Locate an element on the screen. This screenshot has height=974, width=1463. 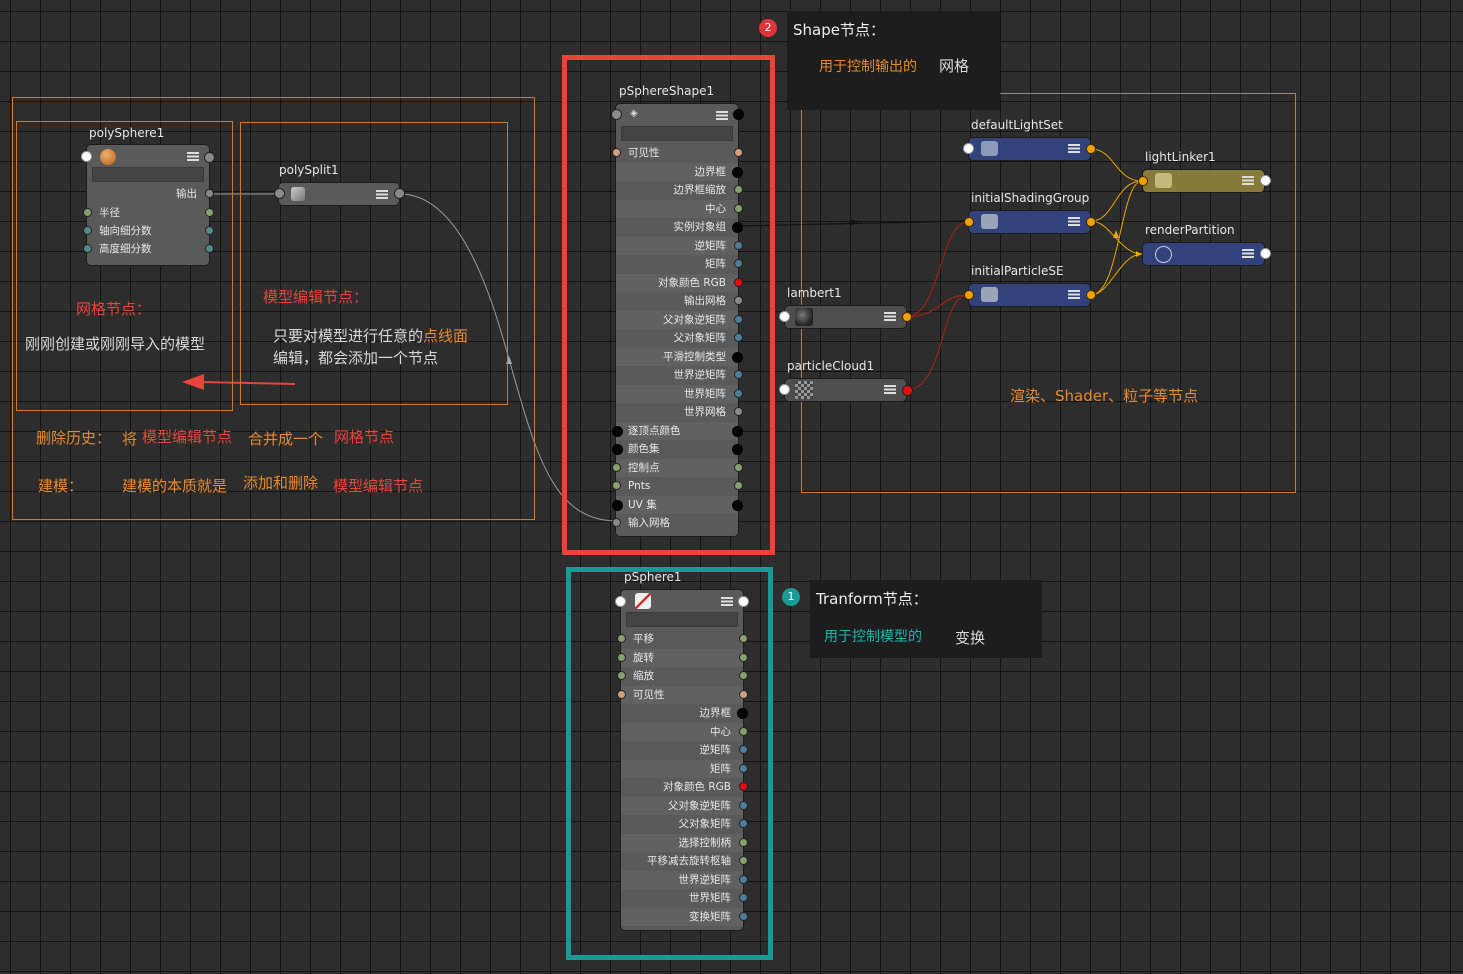
initialshadinggroup-node is located at coordinates (1030, 222).